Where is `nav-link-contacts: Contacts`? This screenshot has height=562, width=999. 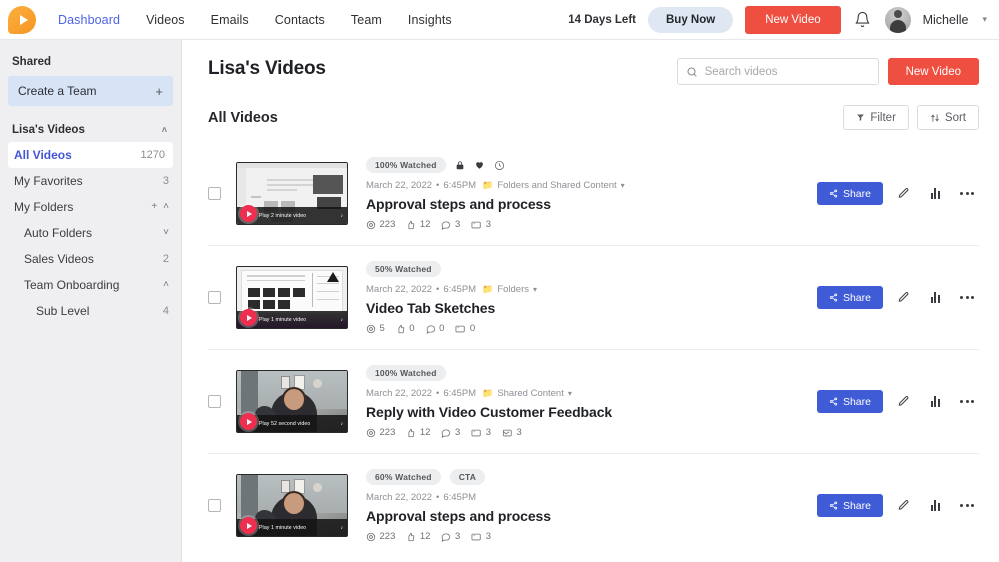
nav-link-contacts: Contacts is located at coordinates (300, 20).